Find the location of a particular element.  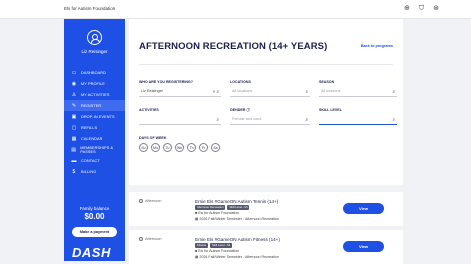

billing-icon: $ is located at coordinates (74, 171).